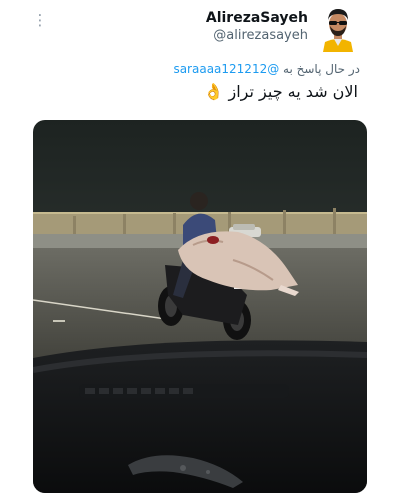  Describe the element at coordinates (213, 91) in the screenshot. I see `ok-hand-emoji: 👌` at that location.